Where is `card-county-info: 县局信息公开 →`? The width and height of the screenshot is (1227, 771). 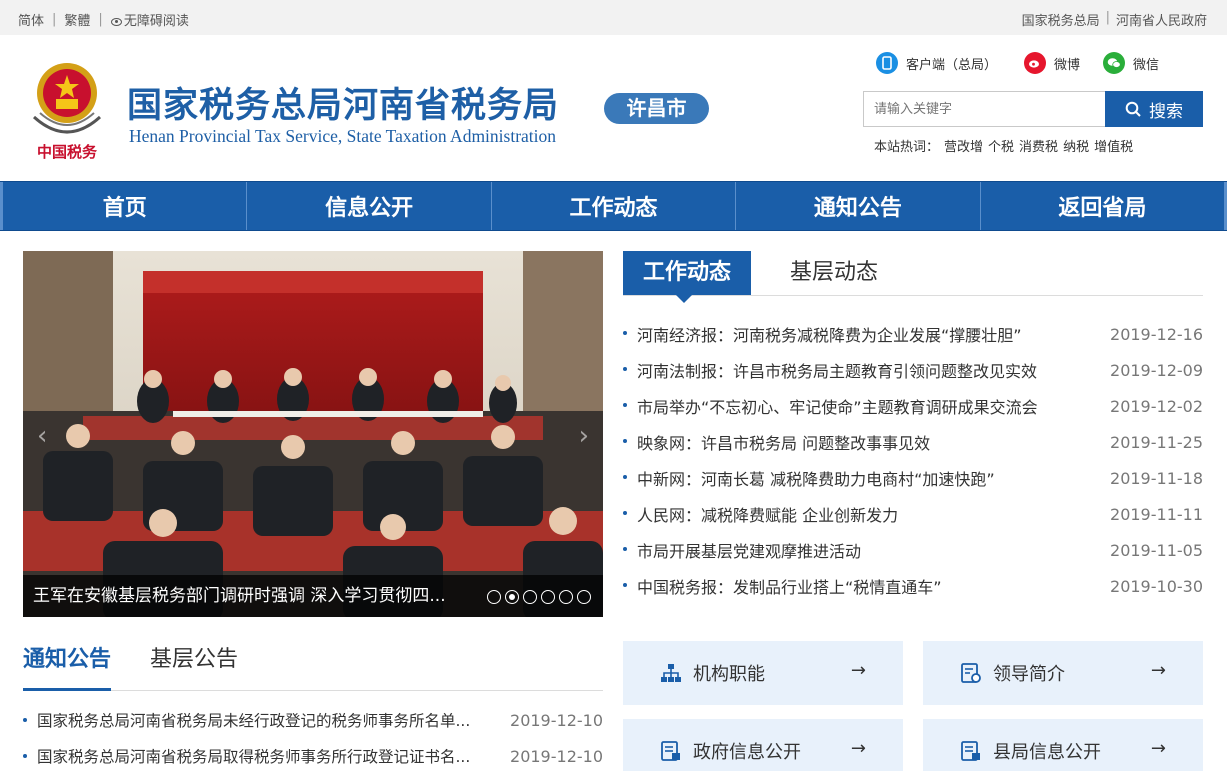
card-county-info: 县局信息公开 → is located at coordinates (1063, 745).